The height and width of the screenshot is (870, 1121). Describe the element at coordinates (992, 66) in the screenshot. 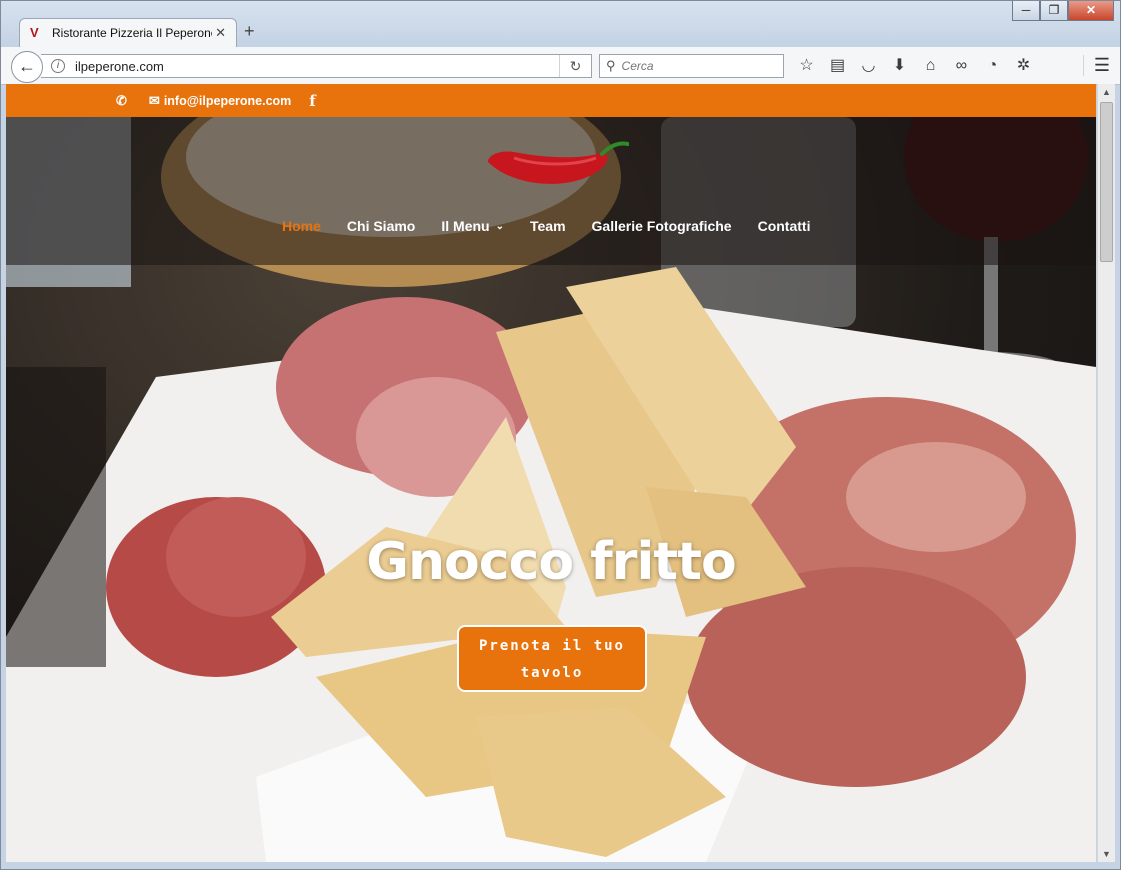

I see `history-icon: ◔` at that location.